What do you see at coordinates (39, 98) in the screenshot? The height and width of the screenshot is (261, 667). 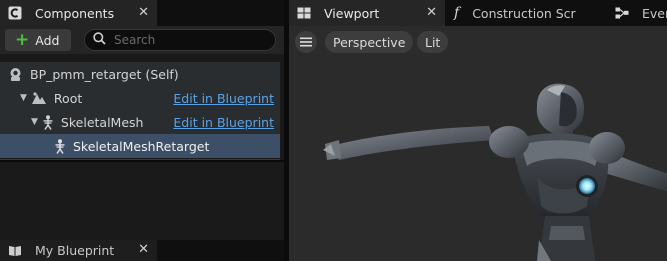 I see `root-scene-icon` at bounding box center [39, 98].